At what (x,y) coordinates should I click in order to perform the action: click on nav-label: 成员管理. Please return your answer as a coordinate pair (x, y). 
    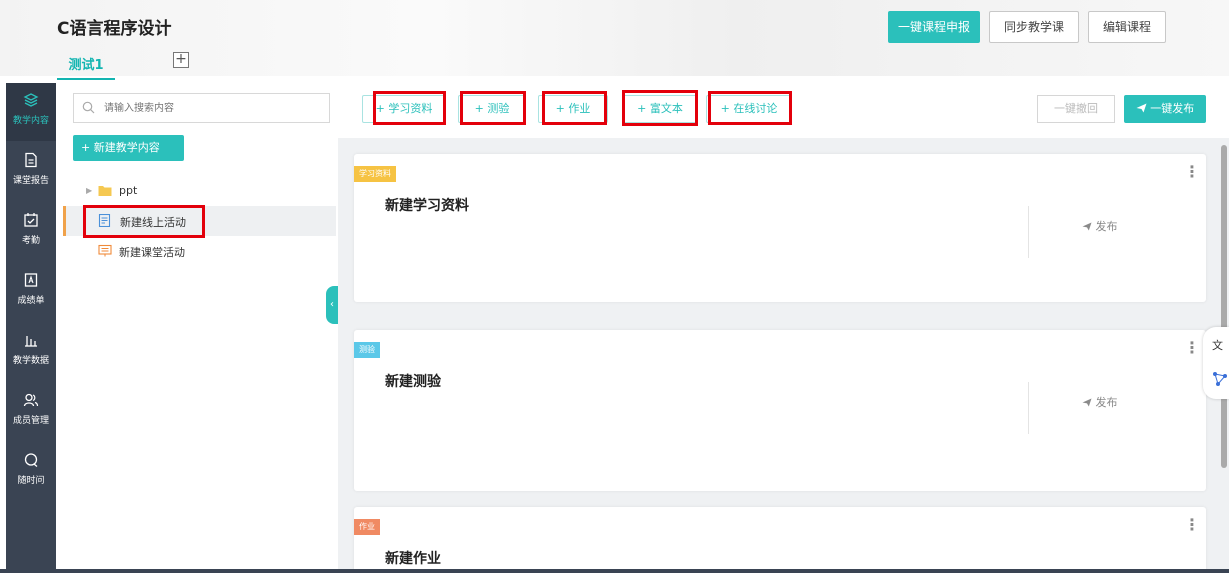
    Looking at the image, I should click on (30, 421).